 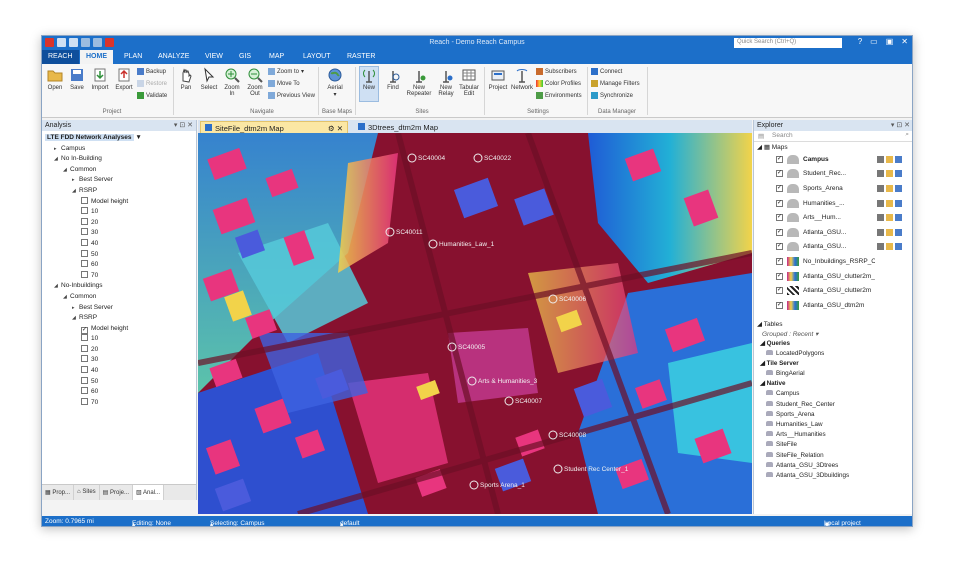 What do you see at coordinates (508, 381) in the screenshot?
I see `map-label: Arts & Humanities_3` at bounding box center [508, 381].